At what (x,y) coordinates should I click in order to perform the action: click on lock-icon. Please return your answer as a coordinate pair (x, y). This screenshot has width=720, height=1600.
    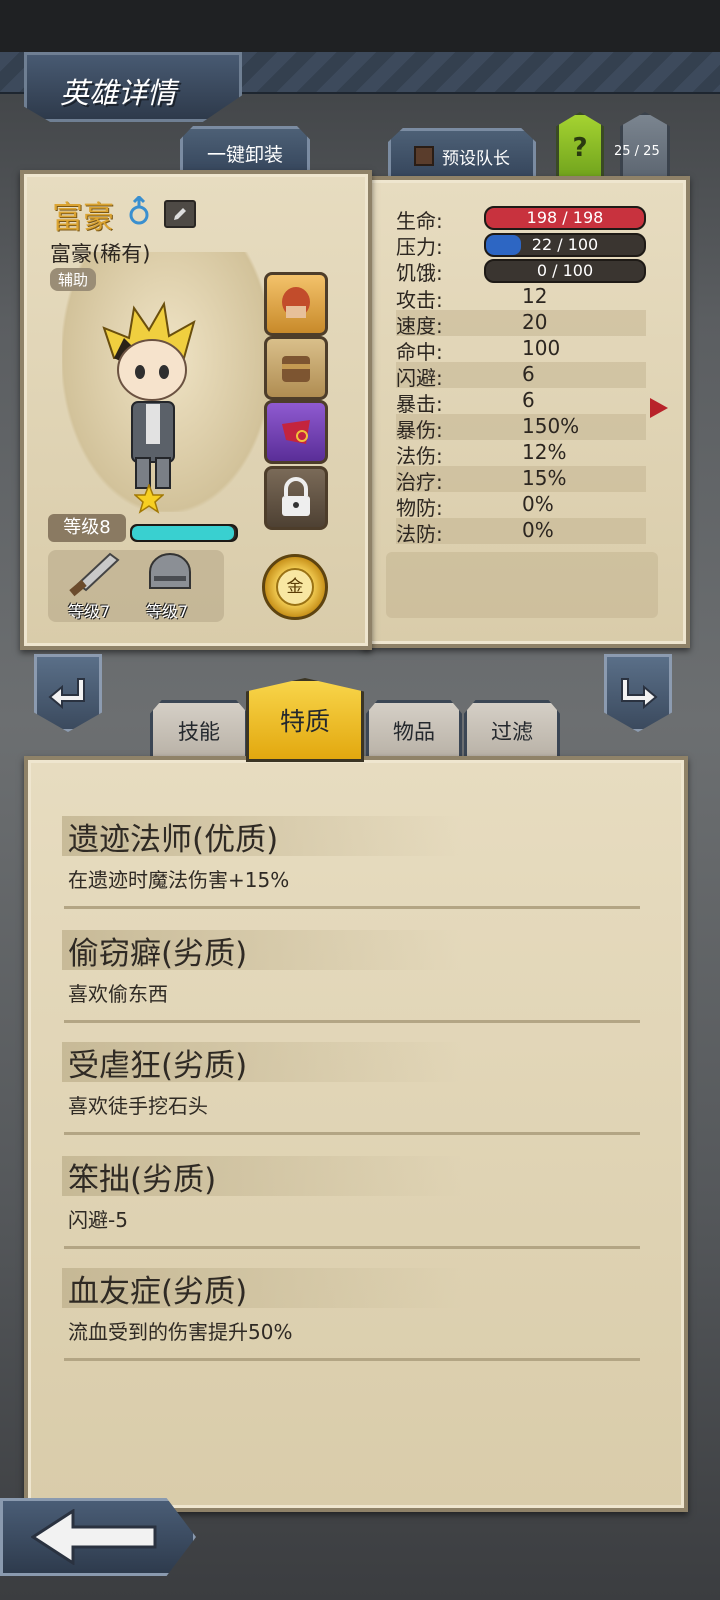
    Looking at the image, I should click on (296, 496).